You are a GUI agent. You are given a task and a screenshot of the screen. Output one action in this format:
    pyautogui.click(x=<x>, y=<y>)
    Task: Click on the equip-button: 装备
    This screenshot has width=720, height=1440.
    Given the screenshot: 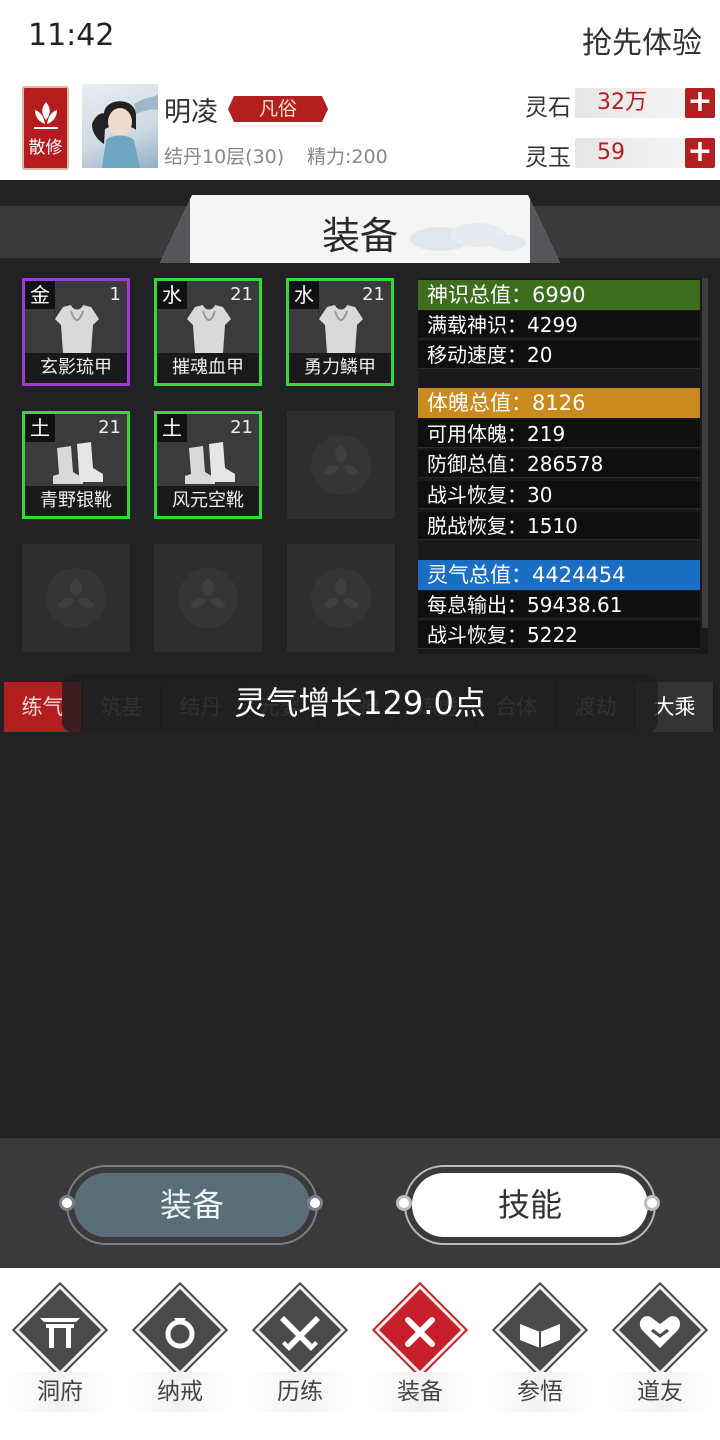 What is the action you would take?
    pyautogui.click(x=192, y=1205)
    